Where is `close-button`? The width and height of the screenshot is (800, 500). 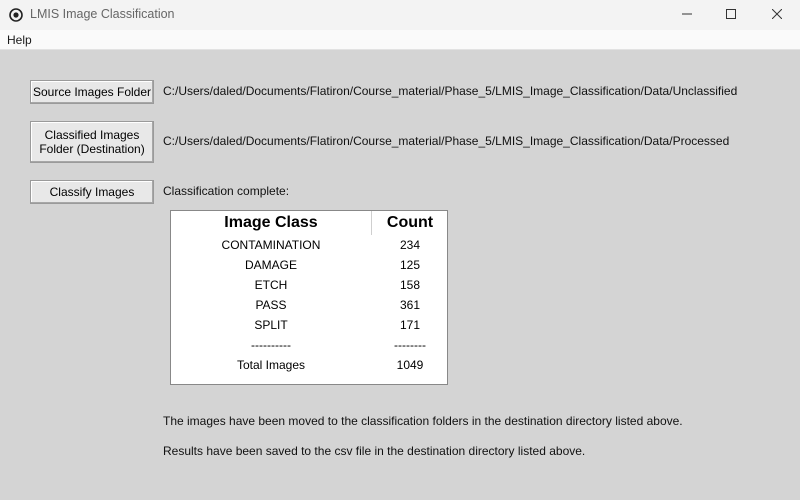
close-button is located at coordinates (777, 15).